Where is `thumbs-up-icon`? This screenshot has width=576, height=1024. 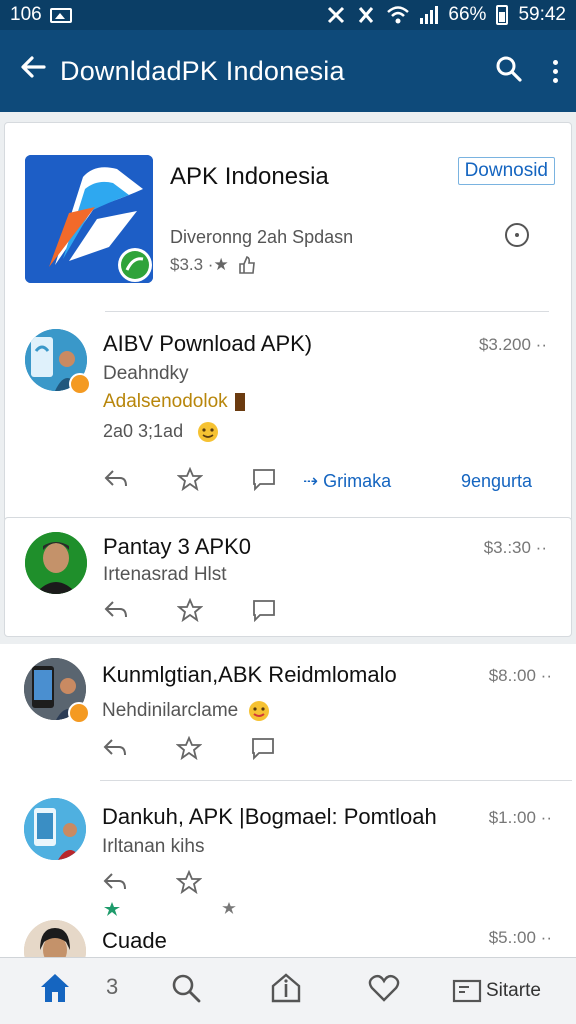 thumbs-up-icon is located at coordinates (247, 265).